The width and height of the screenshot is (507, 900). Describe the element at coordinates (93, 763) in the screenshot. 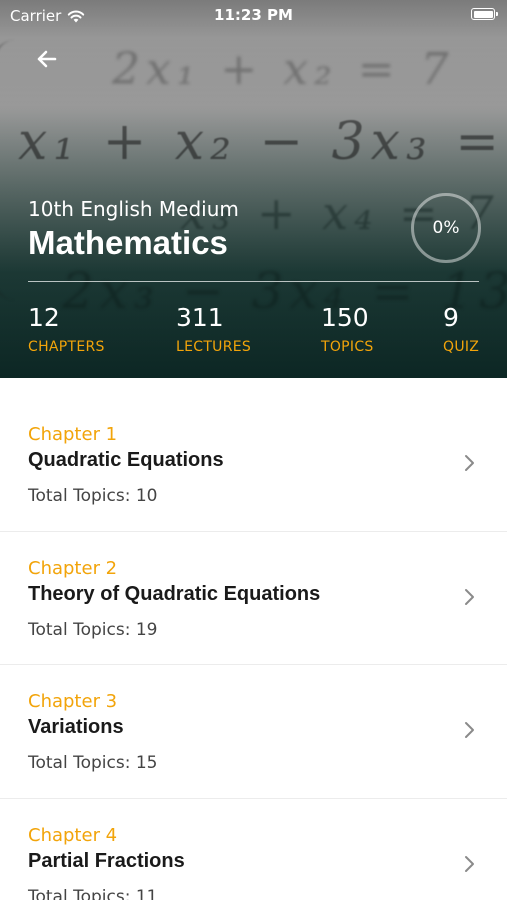

I see `chapter-topic-count: Total Topics: 15` at that location.